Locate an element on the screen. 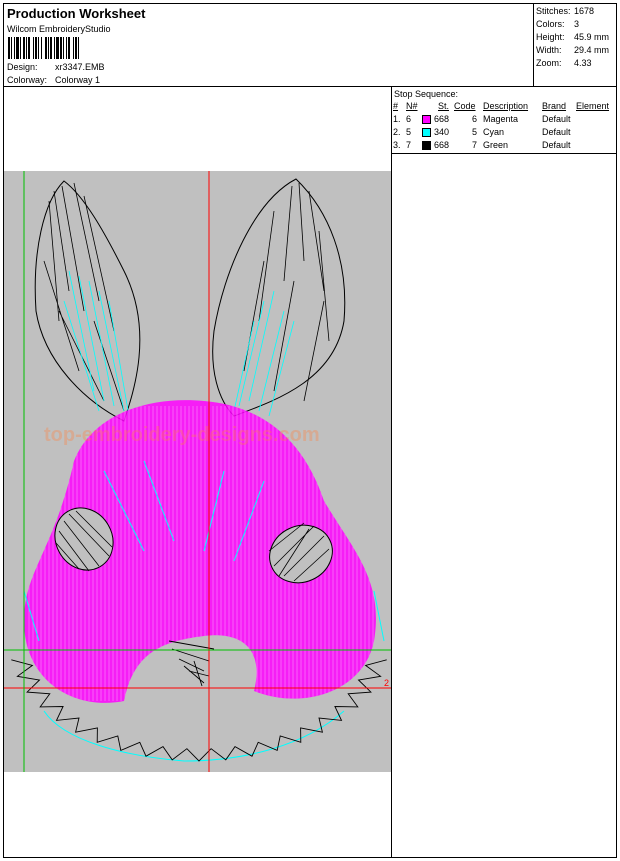 This screenshot has width=620, height=861. stat-value: 4.33 is located at coordinates (583, 63).